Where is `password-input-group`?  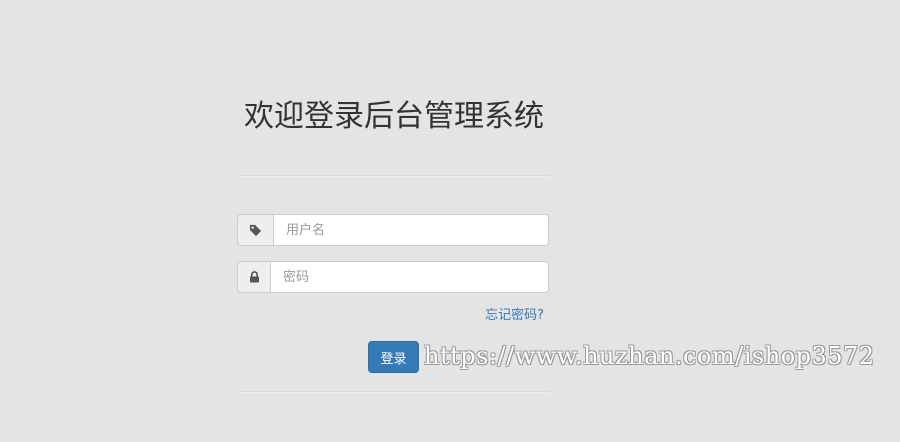
password-input-group is located at coordinates (393, 277).